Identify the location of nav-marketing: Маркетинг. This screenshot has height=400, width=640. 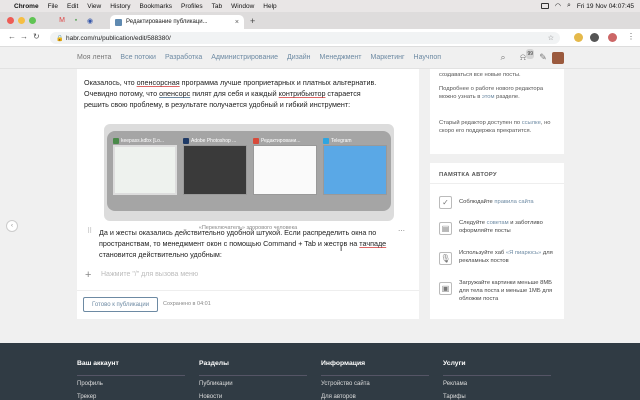
(387, 57).